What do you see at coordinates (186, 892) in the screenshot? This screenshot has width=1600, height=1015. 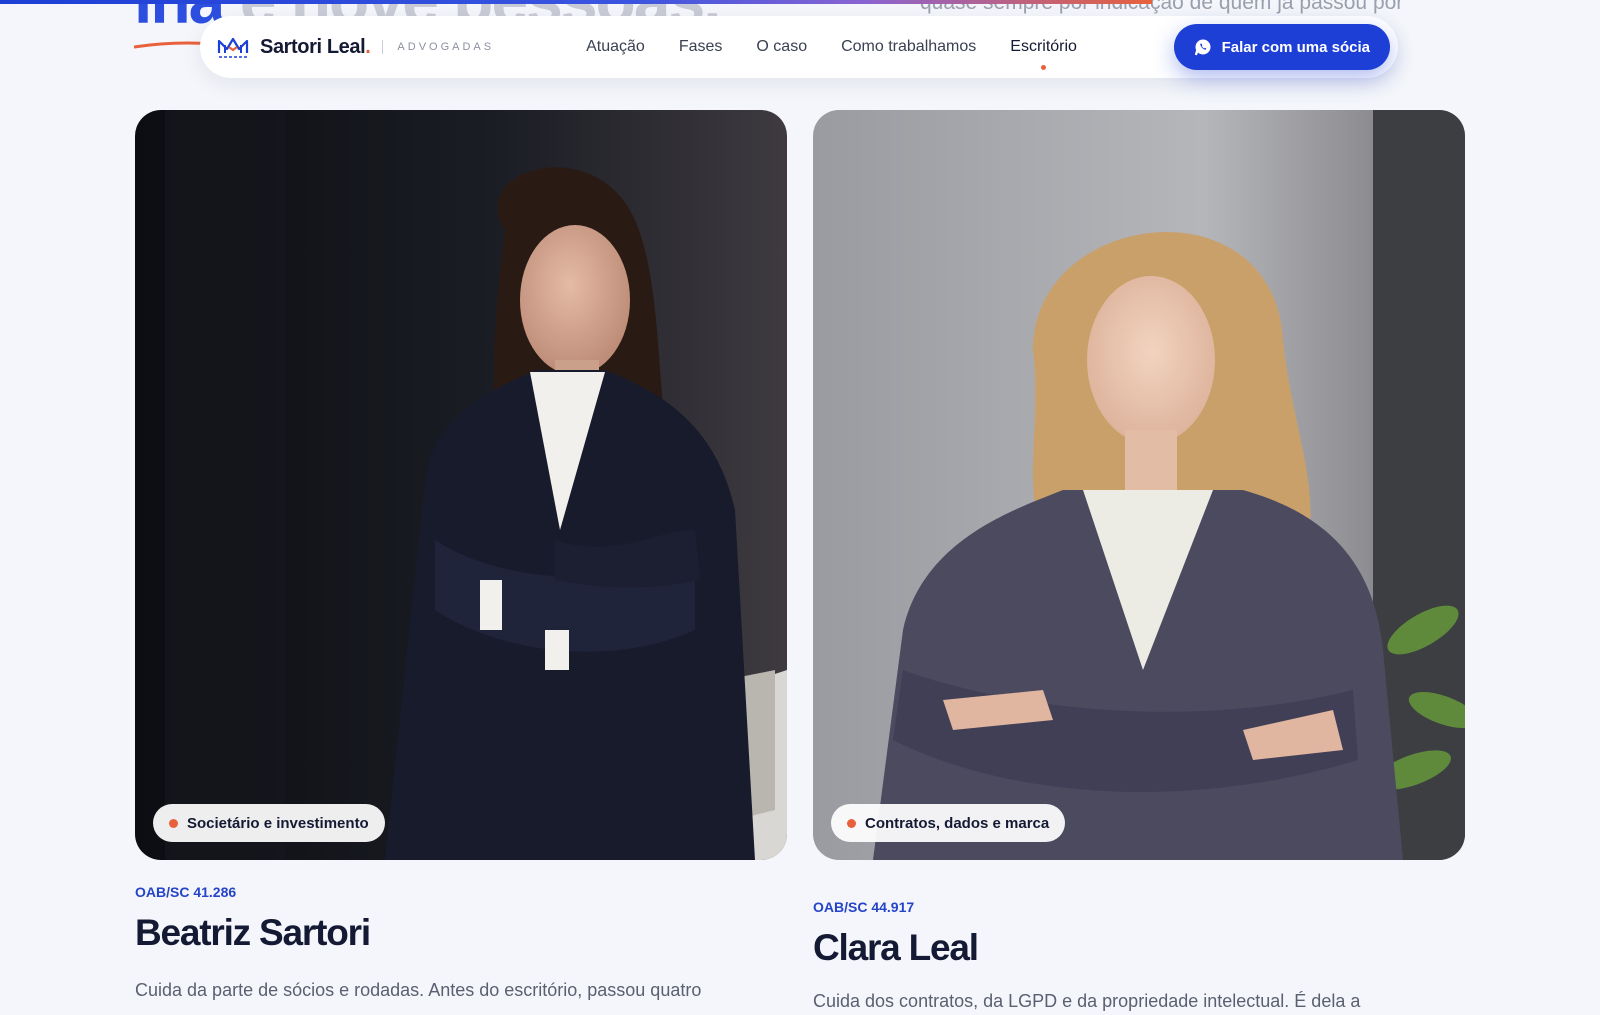 I see `oab-registration: OAB/SC 41.286` at bounding box center [186, 892].